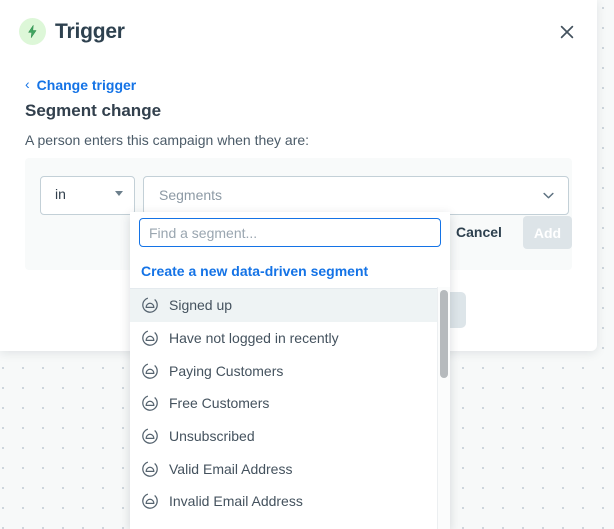 This screenshot has height=529, width=614. I want to click on caret-down-icon, so click(119, 193).